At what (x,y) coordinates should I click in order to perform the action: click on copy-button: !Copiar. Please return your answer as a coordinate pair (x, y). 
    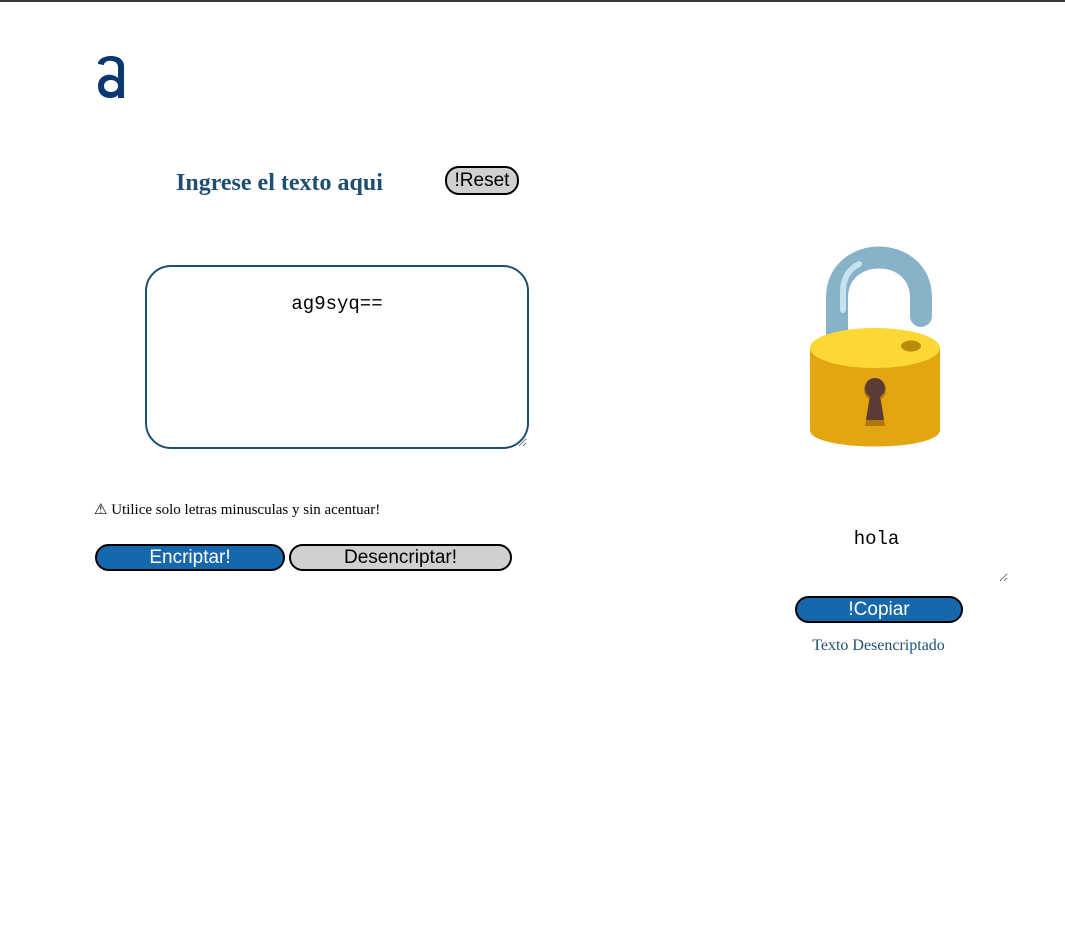
    Looking at the image, I should click on (879, 609).